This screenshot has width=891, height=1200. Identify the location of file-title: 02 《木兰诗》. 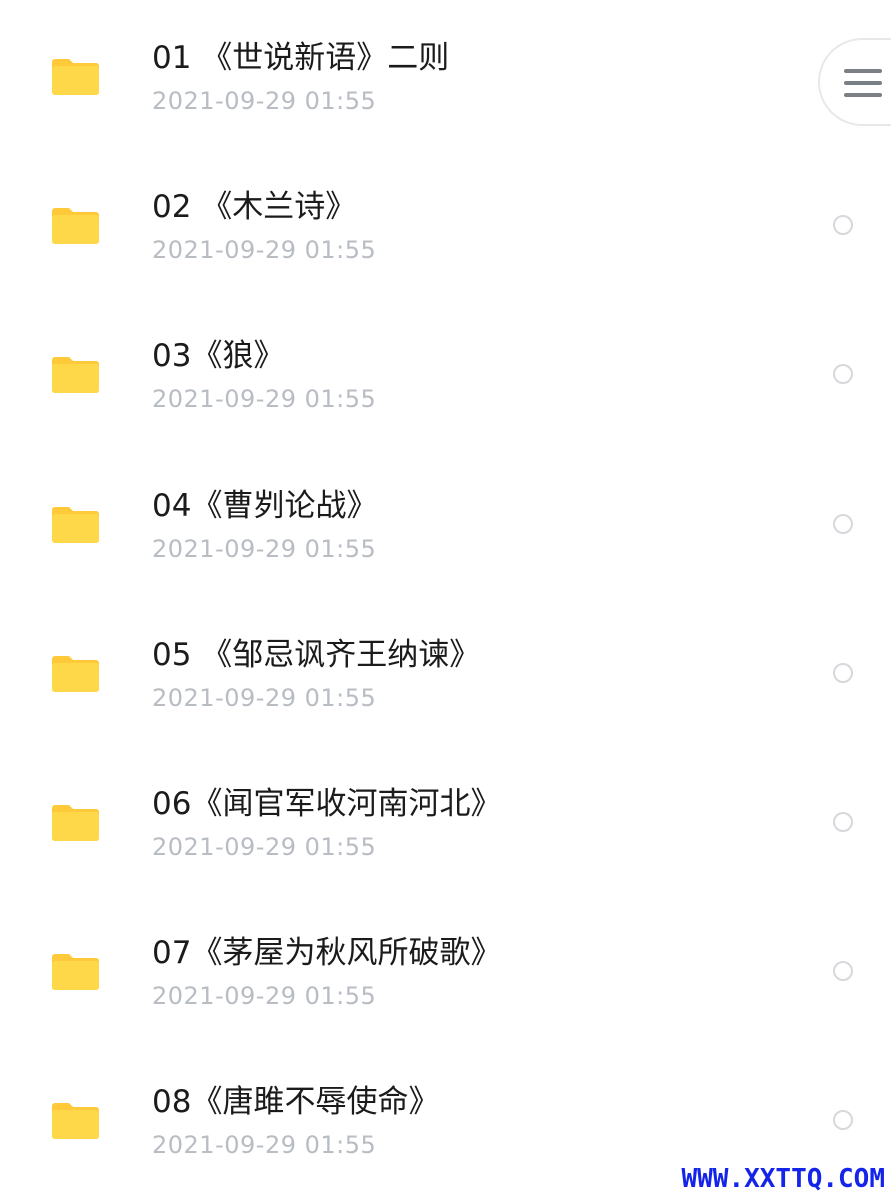
(254, 207).